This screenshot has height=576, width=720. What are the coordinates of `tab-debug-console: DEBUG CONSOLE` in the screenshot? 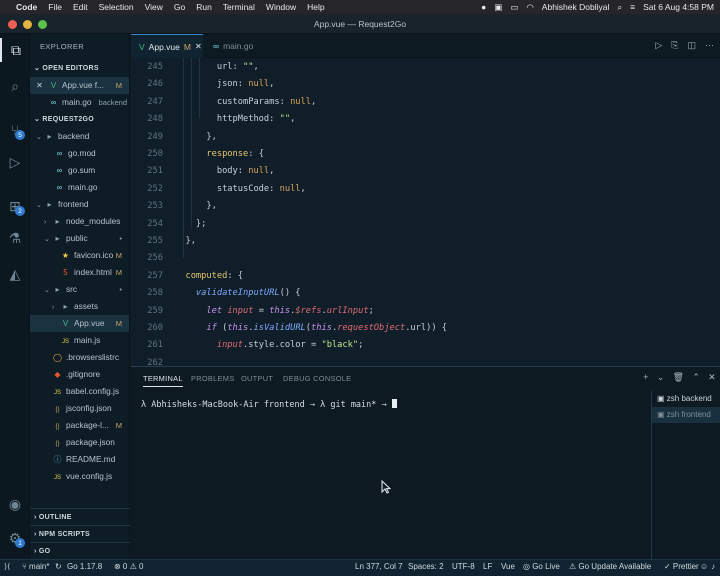 It's located at (317, 378).